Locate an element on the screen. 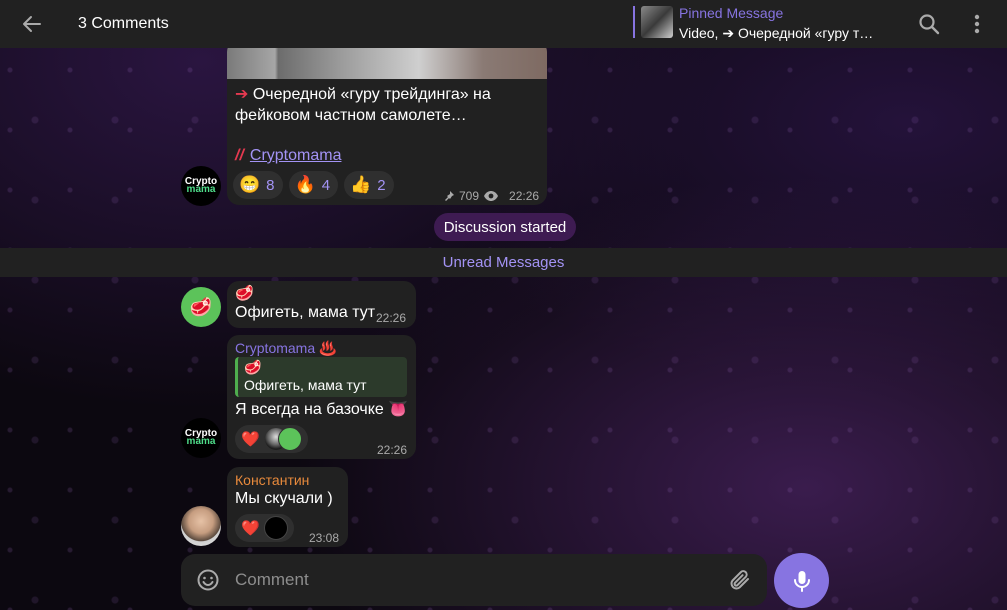 Image resolution: width=1007 pixels, height=610 pixels. smile-icon is located at coordinates (208, 580).